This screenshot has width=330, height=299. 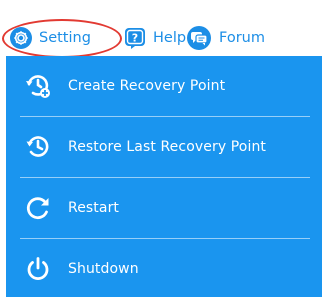 I want to click on menu-item-label: Shutdown, so click(x=103, y=269).